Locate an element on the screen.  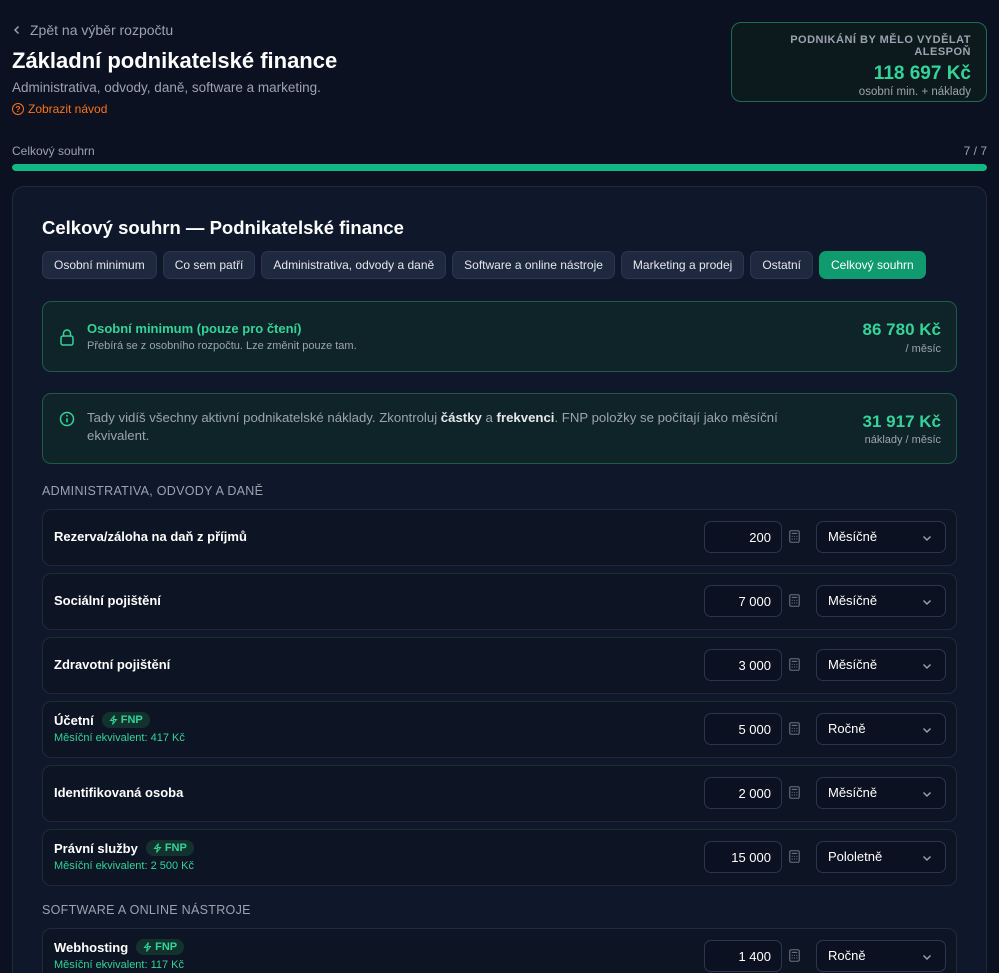
cost-name: Zdravotní pojištění is located at coordinates (112, 664).